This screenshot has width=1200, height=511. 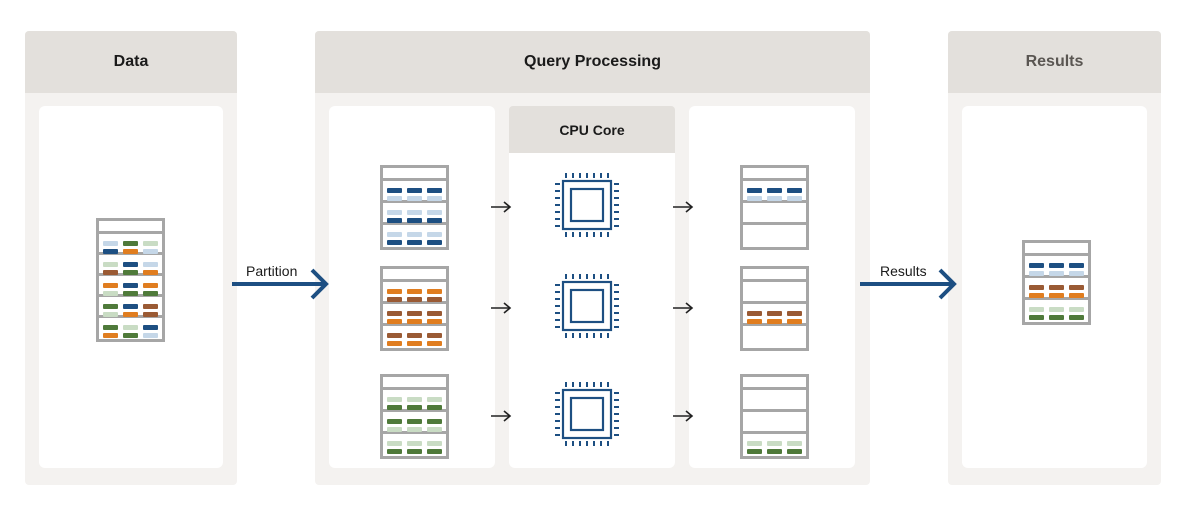 I want to click on results-arrow-icon, so click(x=908, y=284).